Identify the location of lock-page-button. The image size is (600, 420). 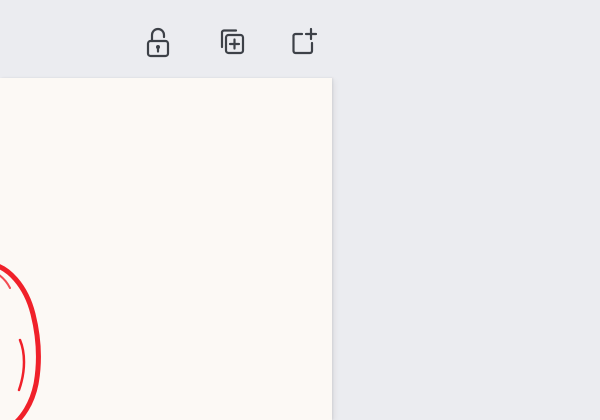
(158, 42).